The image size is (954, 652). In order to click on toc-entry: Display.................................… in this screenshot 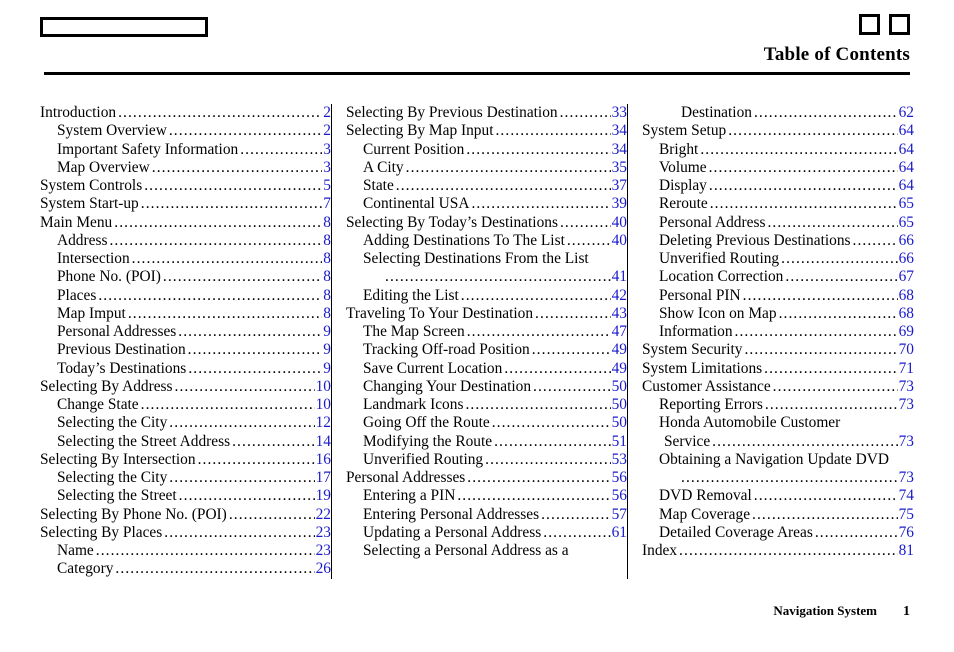, I will do `click(778, 186)`.